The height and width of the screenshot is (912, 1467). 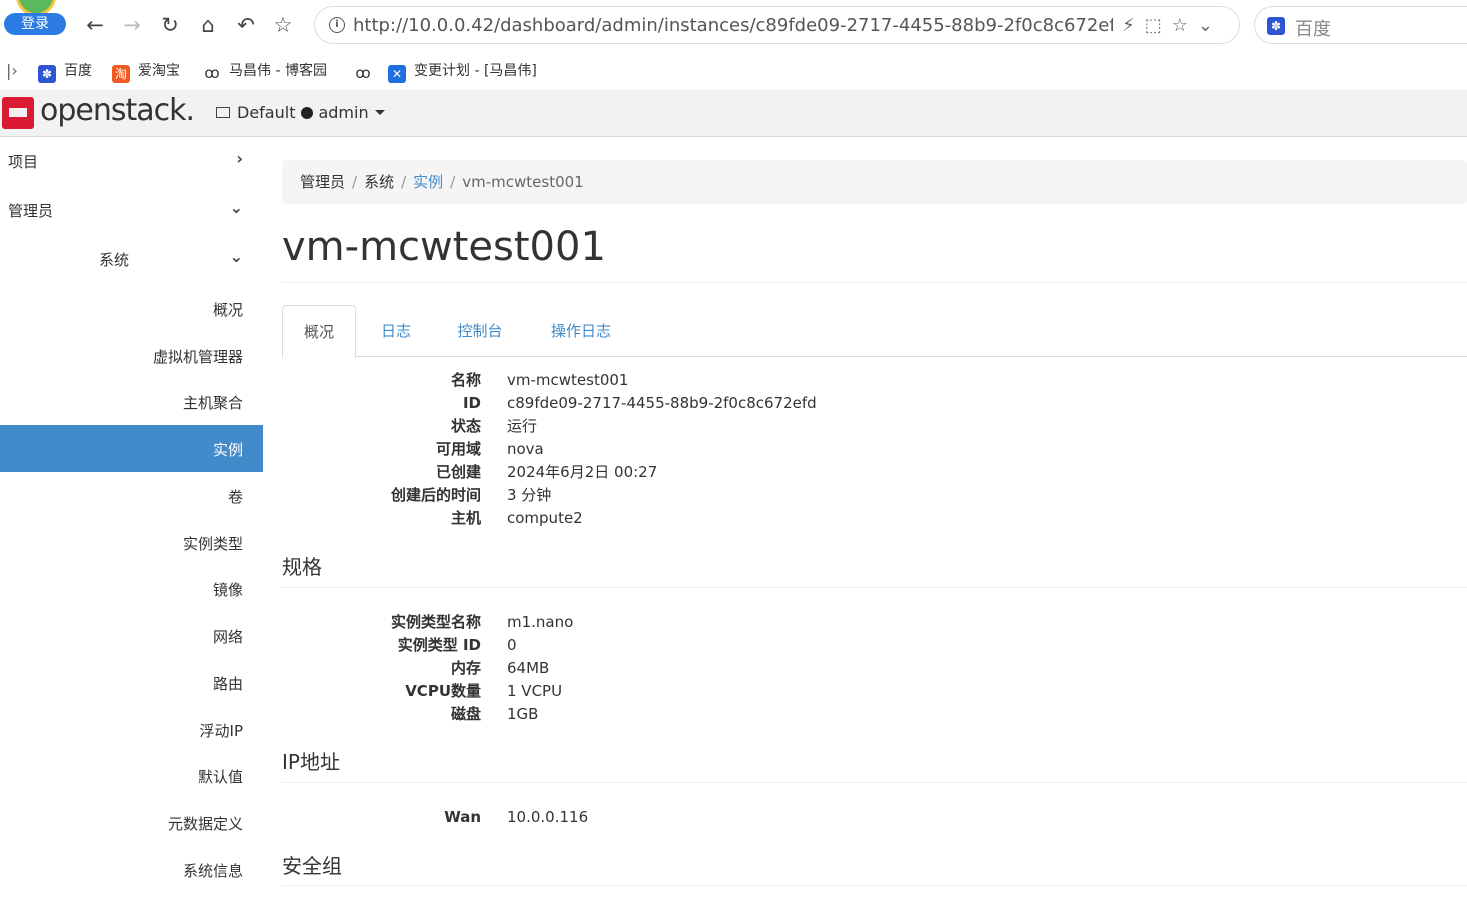 I want to click on project-name: Default, so click(x=266, y=112).